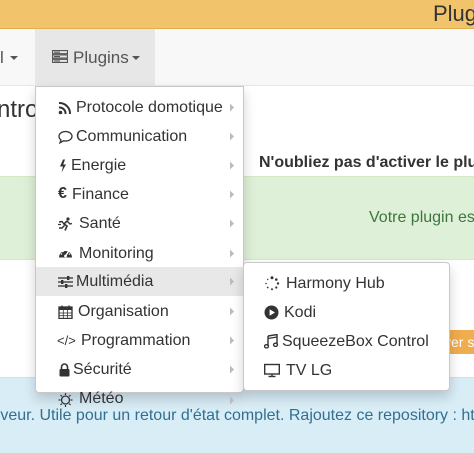 Image resolution: width=474 pixels, height=453 pixels. I want to click on lock-icon, so click(64, 370).